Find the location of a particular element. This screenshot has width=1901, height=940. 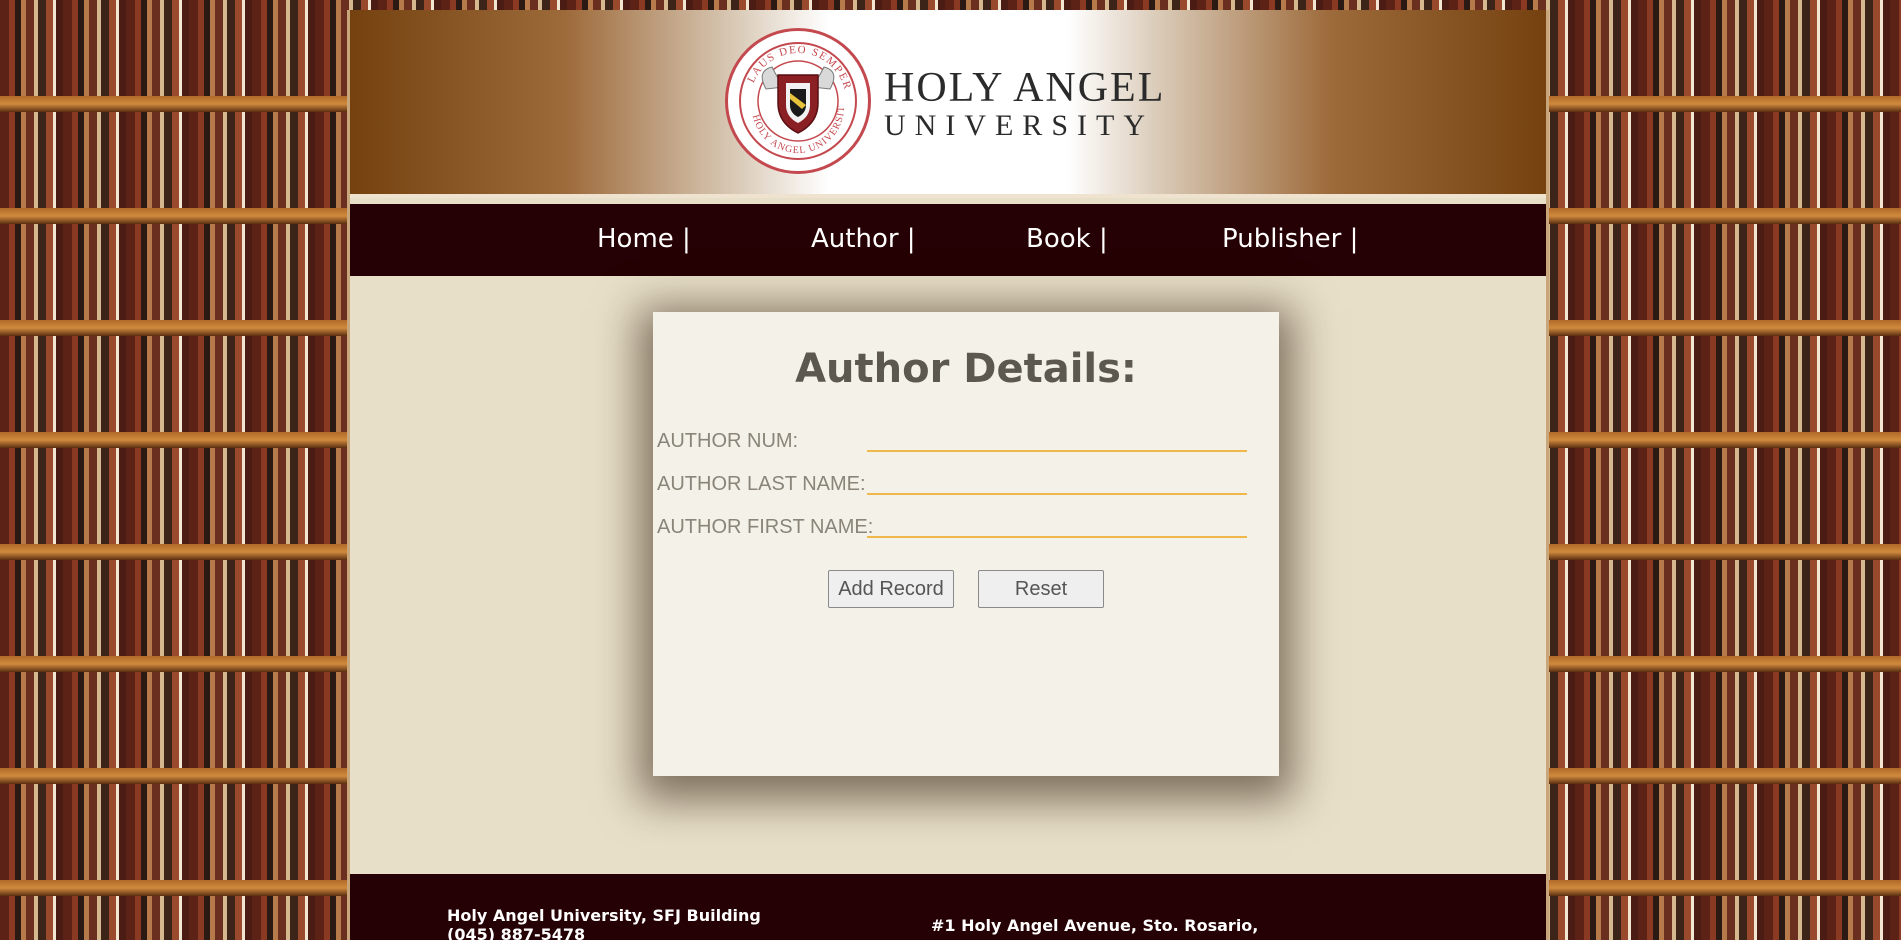

seal-motto-text: LAUS DEO SEMPER is located at coordinates (798, 68).